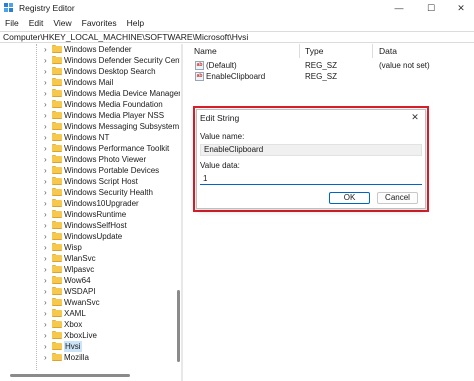 This screenshot has height=381, width=474. Describe the element at coordinates (36, 23) in the screenshot. I see `menu-edit: Edit` at that location.